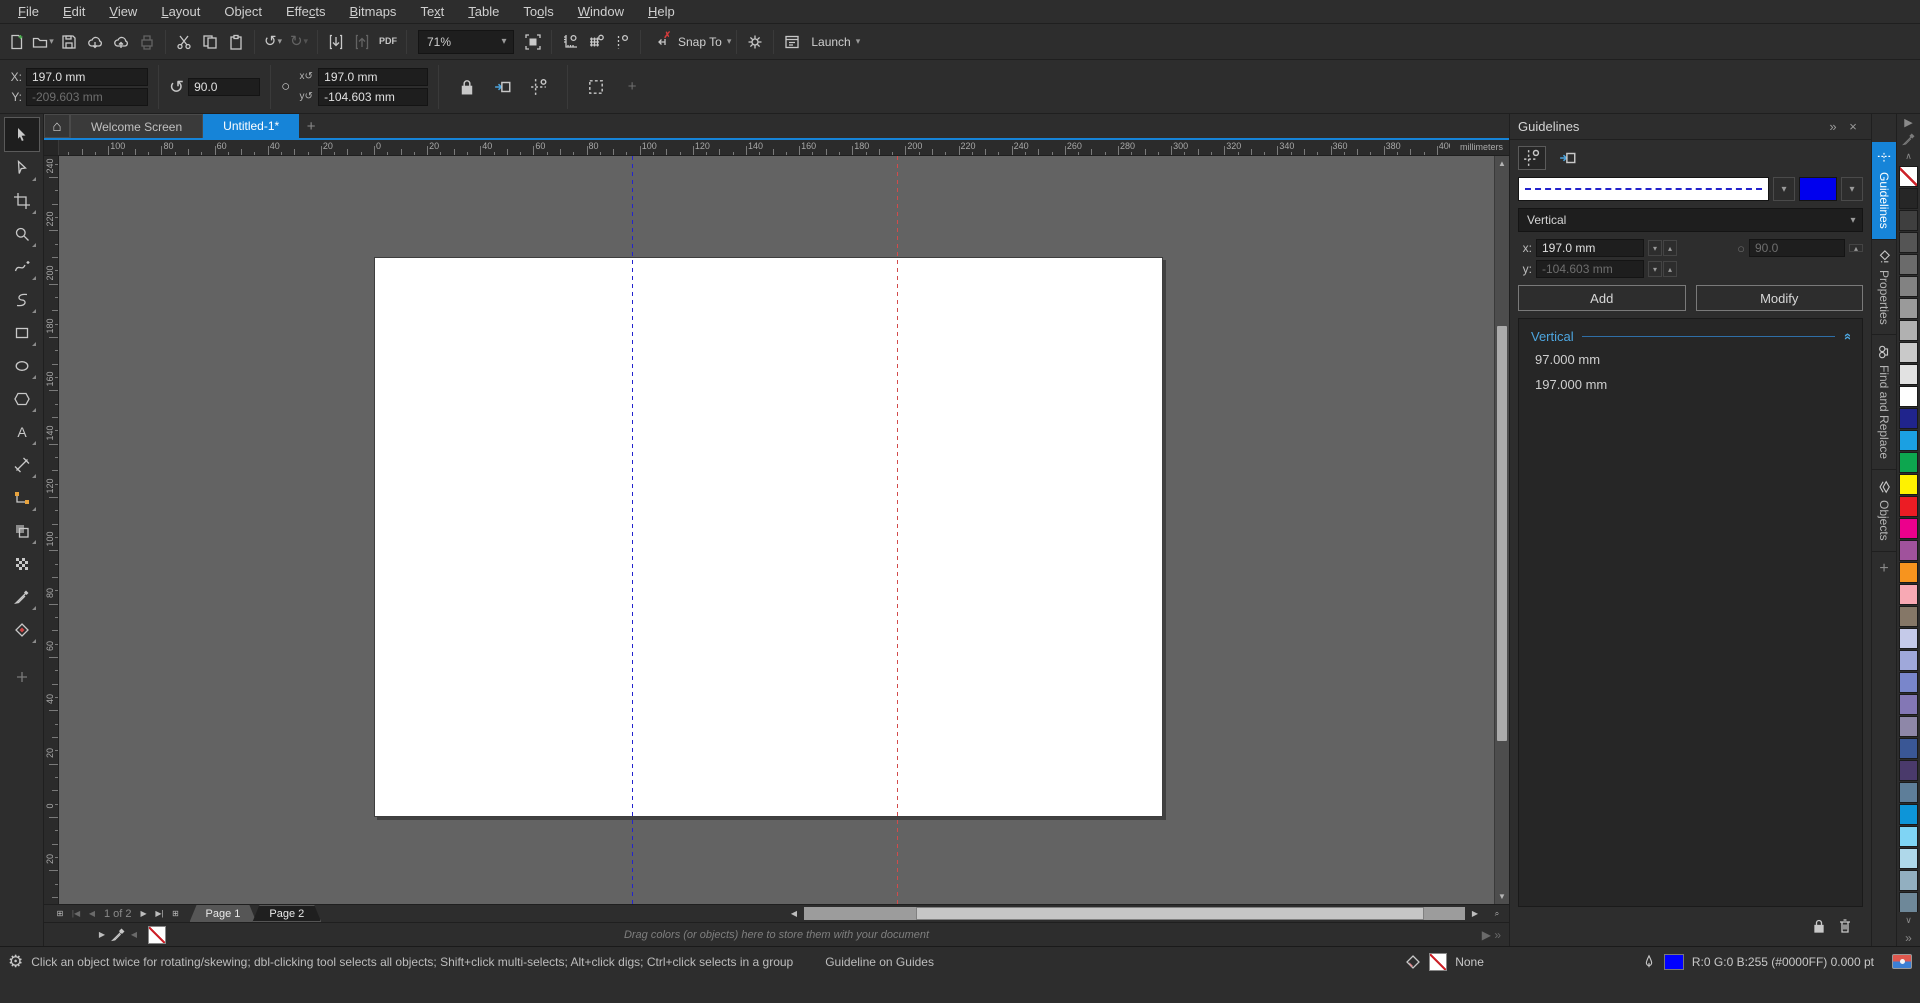  What do you see at coordinates (1590, 248) in the screenshot?
I see `panel-x-field` at bounding box center [1590, 248].